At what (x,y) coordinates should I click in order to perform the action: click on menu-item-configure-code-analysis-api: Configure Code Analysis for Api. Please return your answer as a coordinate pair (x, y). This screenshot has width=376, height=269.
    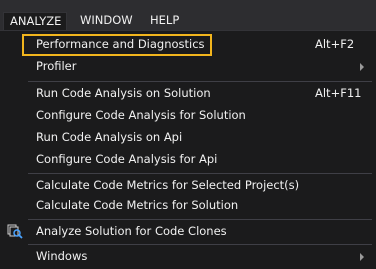
    Looking at the image, I should click on (197, 160).